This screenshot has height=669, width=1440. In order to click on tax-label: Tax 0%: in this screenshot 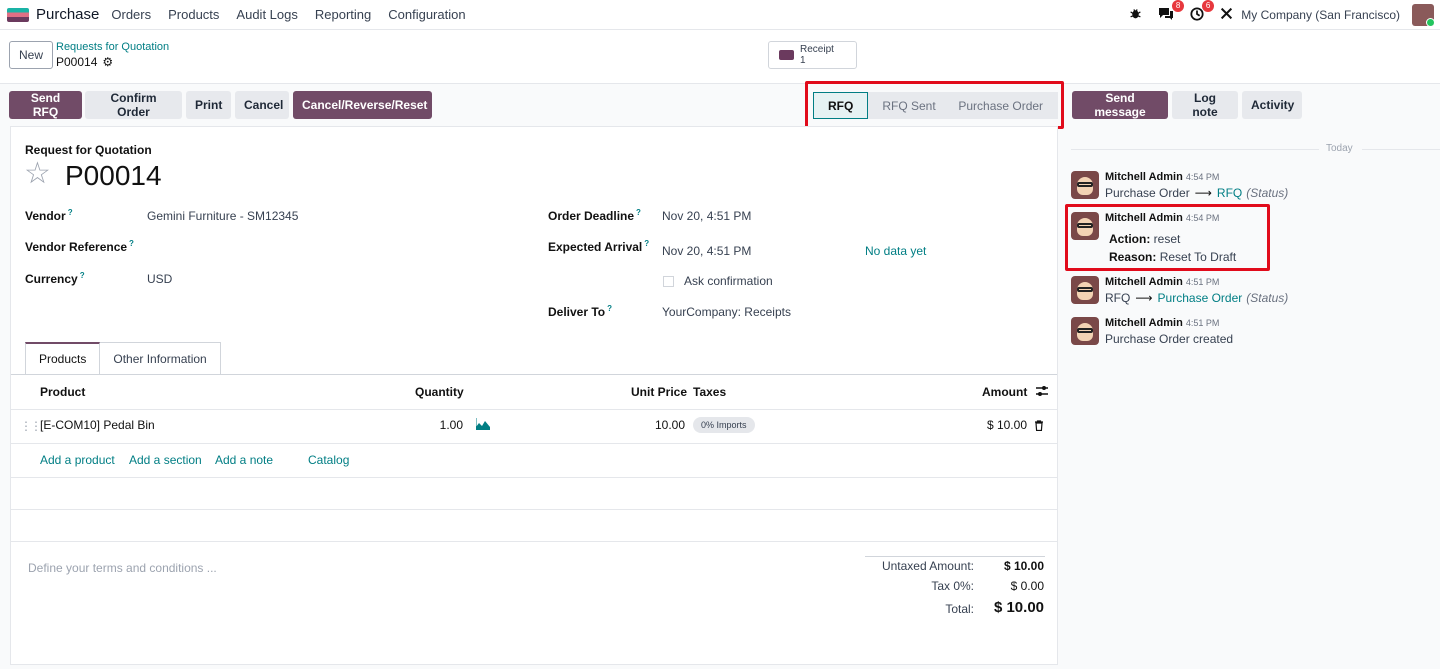, I will do `click(952, 586)`.